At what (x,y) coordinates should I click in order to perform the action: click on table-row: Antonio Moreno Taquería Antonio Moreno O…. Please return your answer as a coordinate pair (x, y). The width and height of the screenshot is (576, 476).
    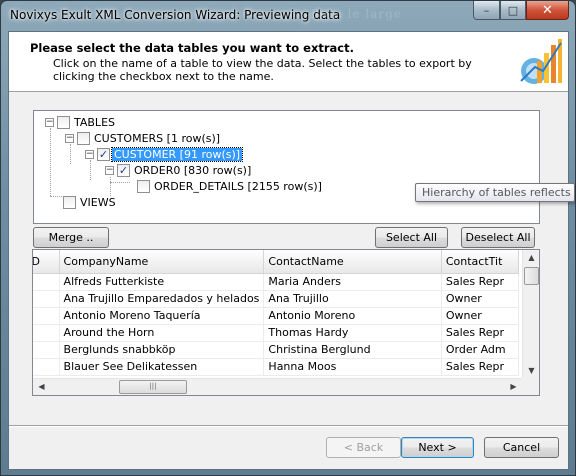
    Looking at the image, I should click on (276, 316).